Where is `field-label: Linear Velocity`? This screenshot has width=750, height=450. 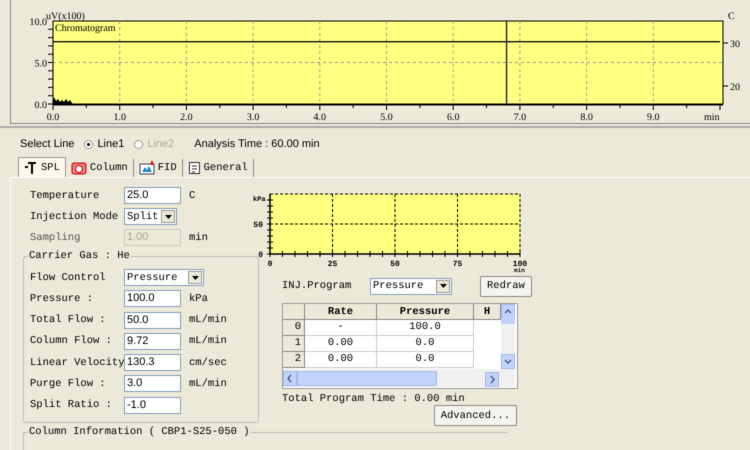
field-label: Linear Velocity is located at coordinates (77, 362).